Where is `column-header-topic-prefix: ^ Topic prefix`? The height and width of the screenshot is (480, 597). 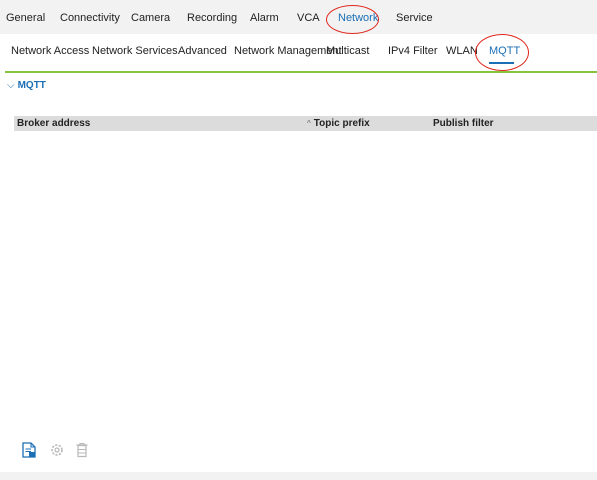
column-header-topic-prefix: ^ Topic prefix is located at coordinates (338, 123).